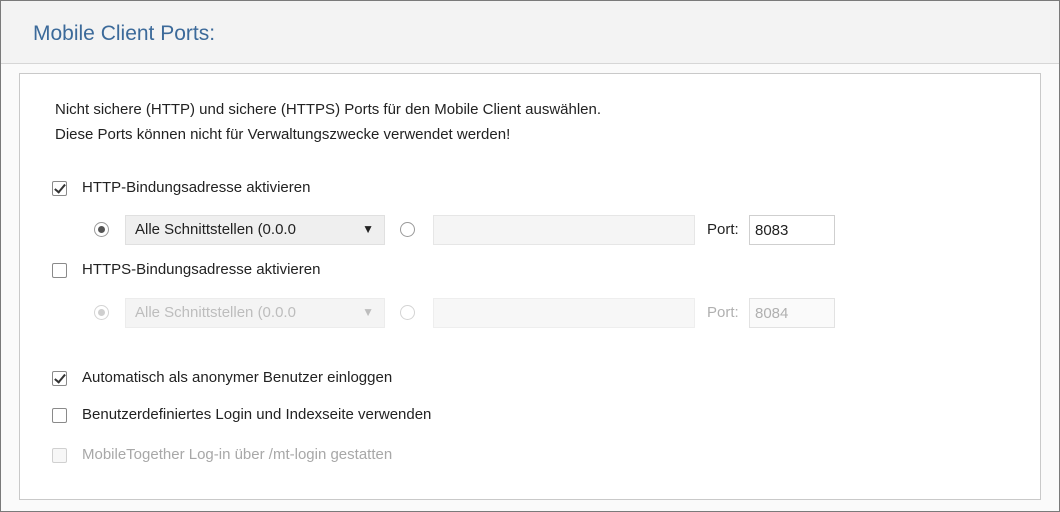 The image size is (1060, 512). What do you see at coordinates (792, 313) in the screenshot?
I see `https-port-input: 8084` at bounding box center [792, 313].